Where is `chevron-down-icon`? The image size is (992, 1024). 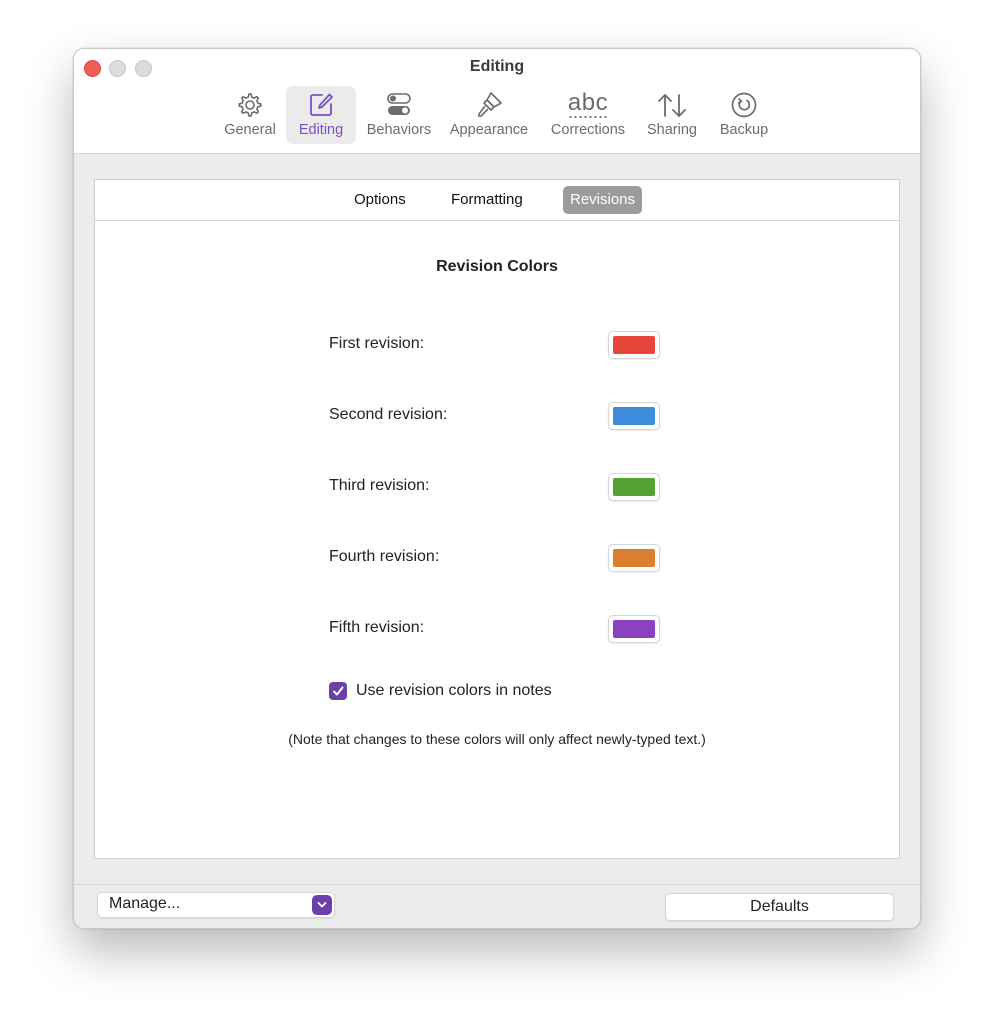 chevron-down-icon is located at coordinates (322, 905).